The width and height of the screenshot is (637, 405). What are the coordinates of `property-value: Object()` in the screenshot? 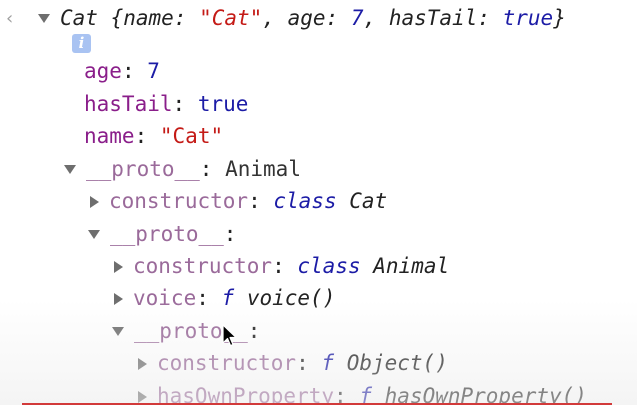 It's located at (397, 363).